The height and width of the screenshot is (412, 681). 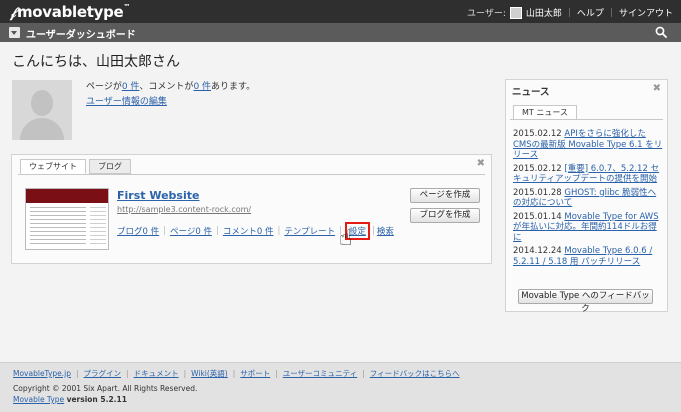 What do you see at coordinates (103, 373) in the screenshot?
I see `footer-link-plugins: プラグイン` at bounding box center [103, 373].